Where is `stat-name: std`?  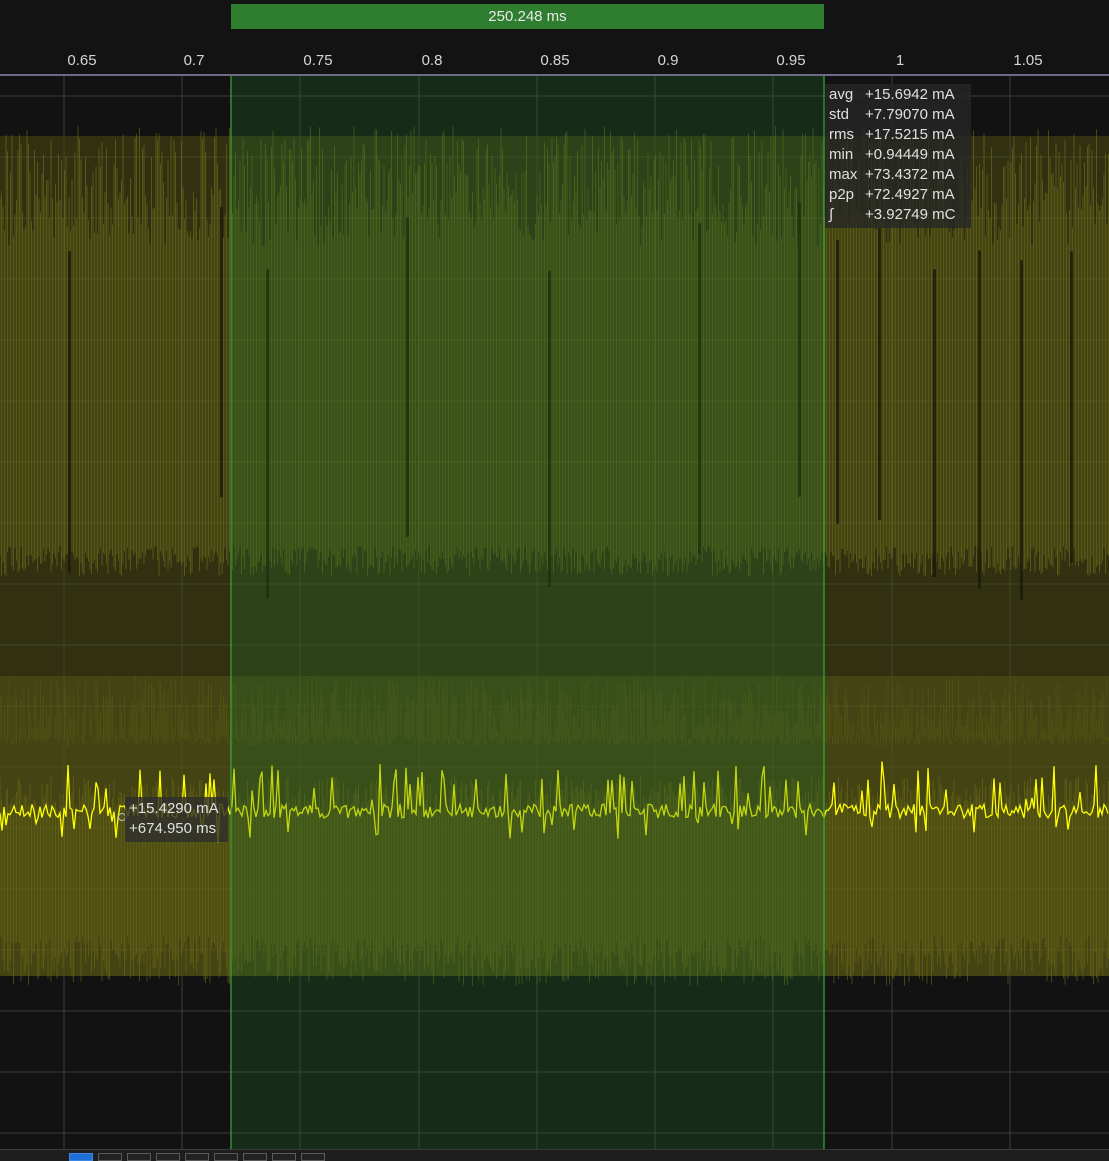
stat-name: std is located at coordinates (839, 114).